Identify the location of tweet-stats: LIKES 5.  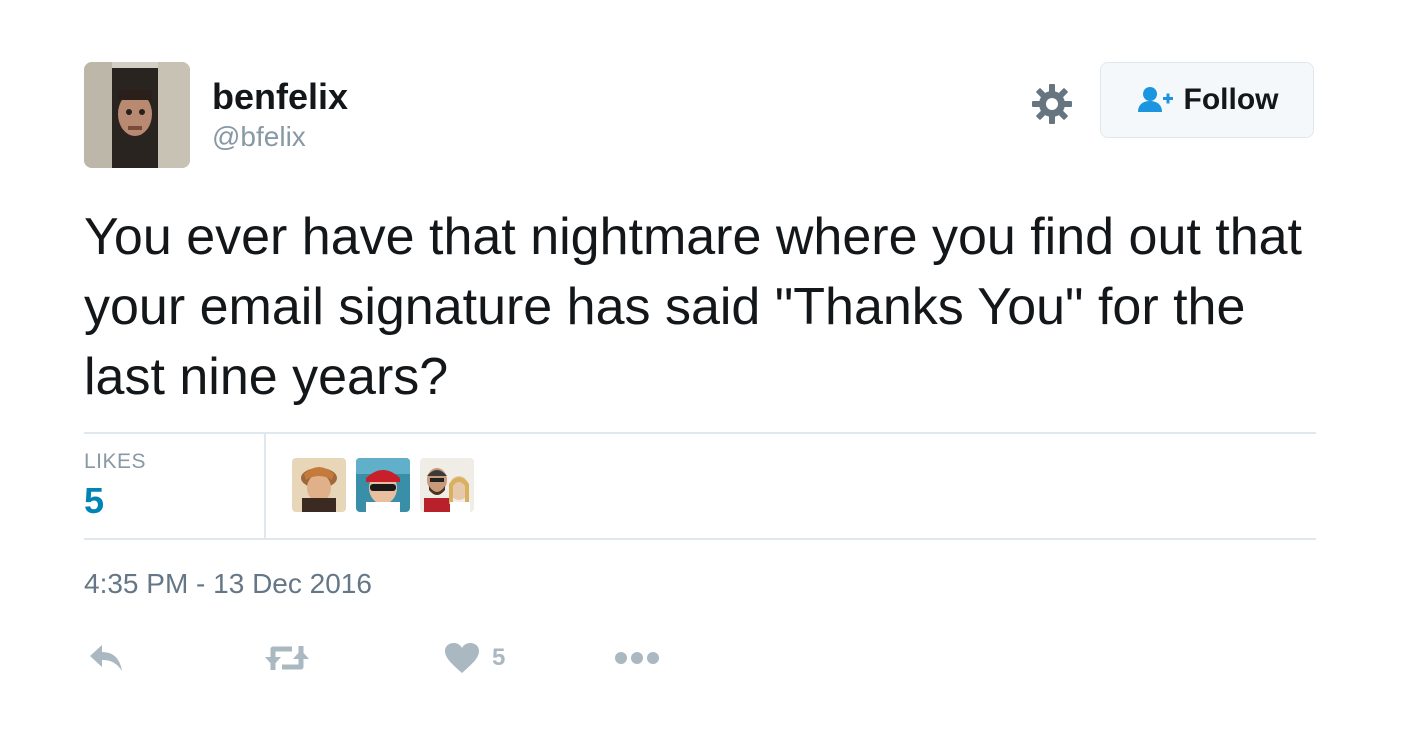
(700, 486).